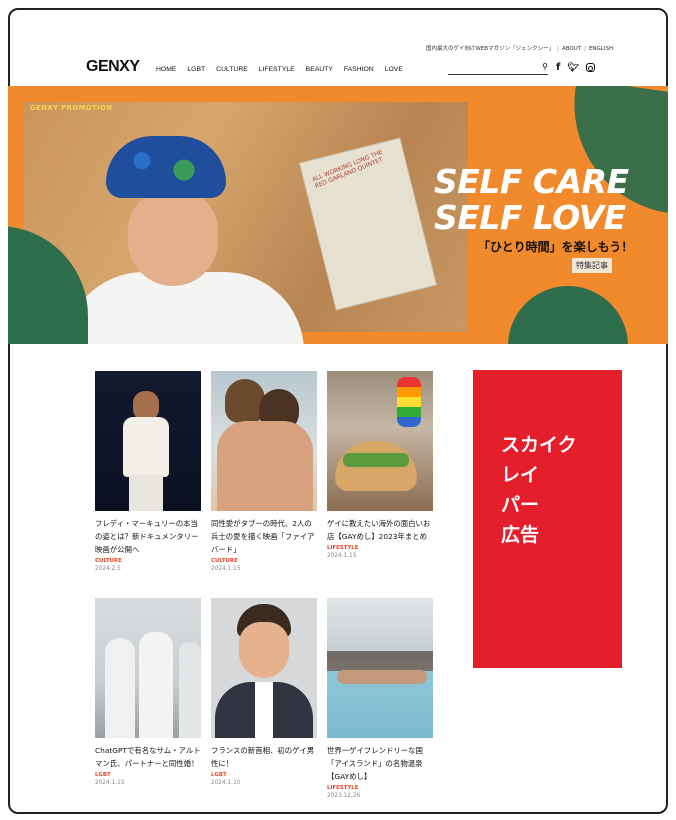  Describe the element at coordinates (568, 315) in the screenshot. I see `palm-leaf-decoration` at that location.